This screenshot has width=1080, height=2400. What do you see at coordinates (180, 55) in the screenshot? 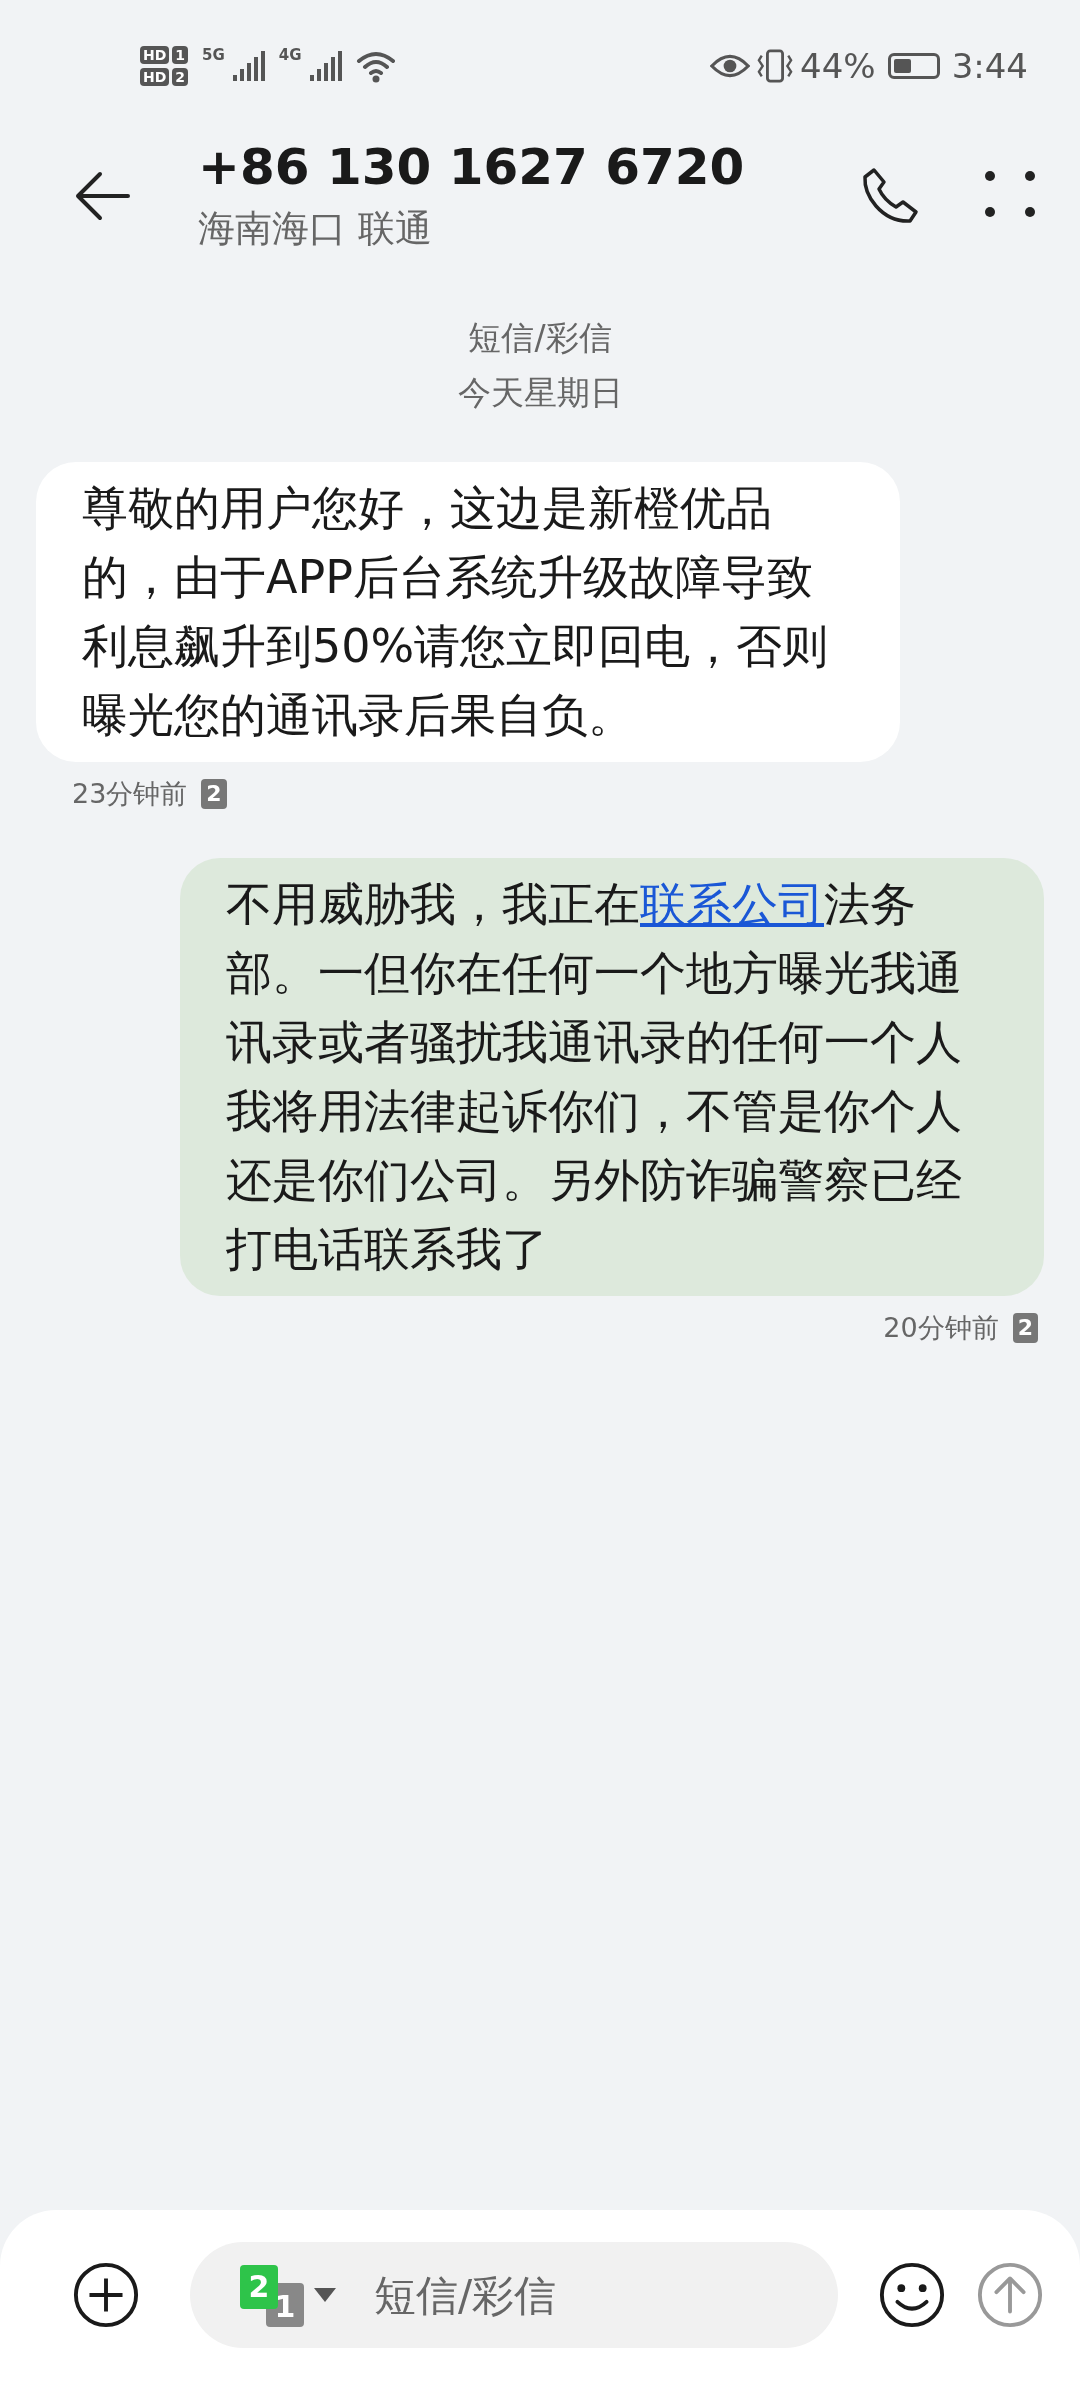
I see `sim-slot-badge: 1` at bounding box center [180, 55].